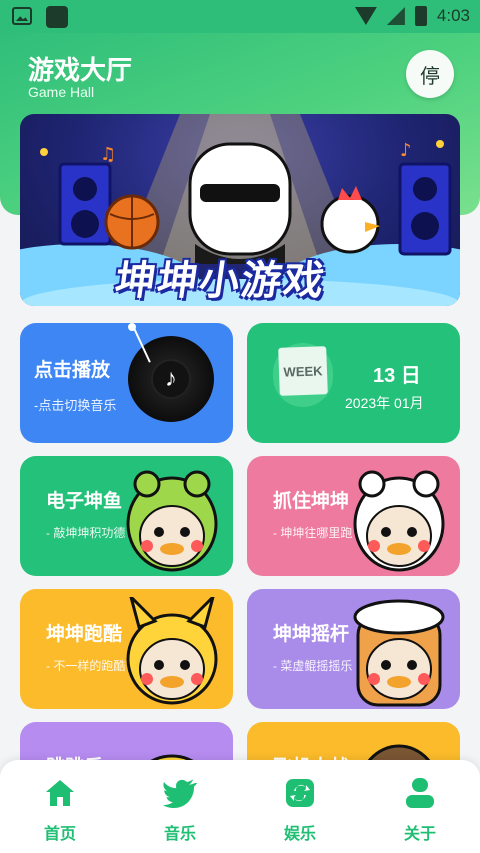  I want to click on bottom-navigation: 首页 音乐 娱乐 关于, so click(240, 806).